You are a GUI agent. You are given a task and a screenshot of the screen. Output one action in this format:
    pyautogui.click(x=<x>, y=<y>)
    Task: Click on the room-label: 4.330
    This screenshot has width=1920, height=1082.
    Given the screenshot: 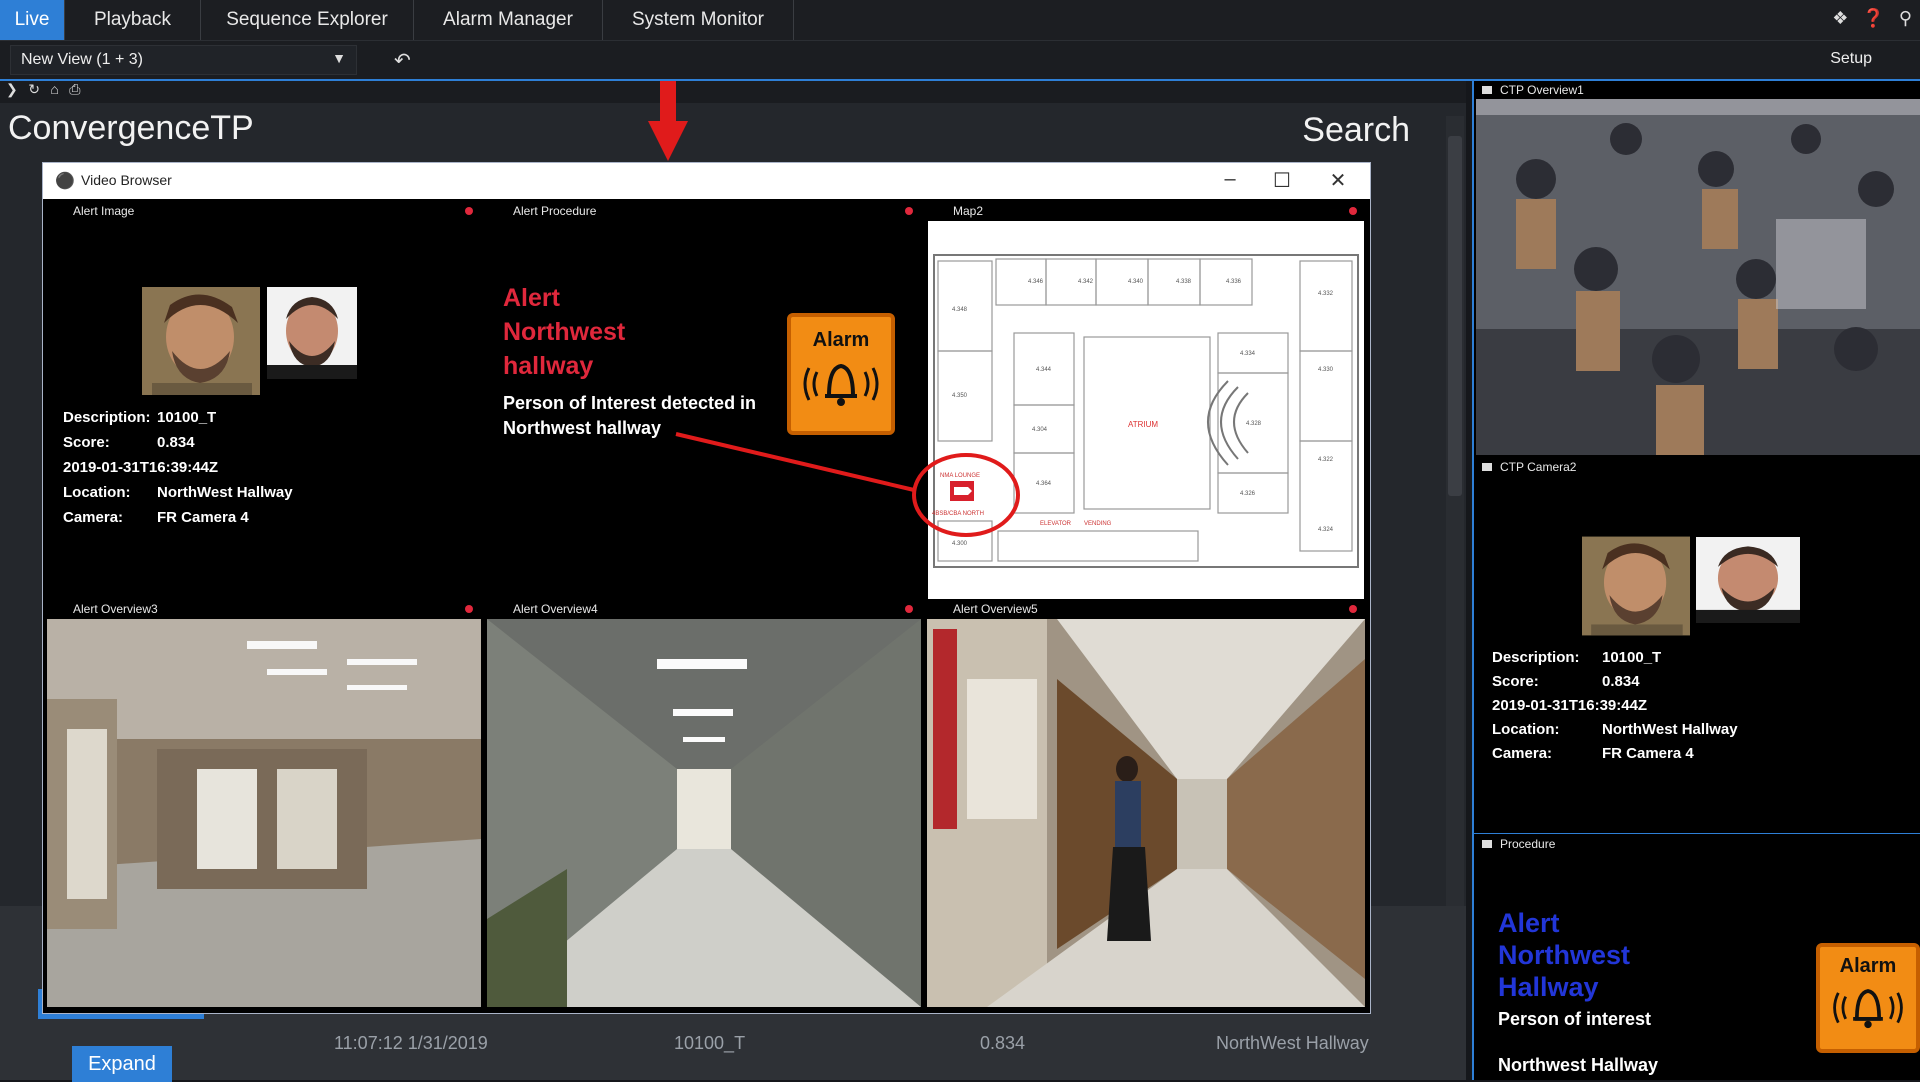 What is the action you would take?
    pyautogui.click(x=1326, y=370)
    